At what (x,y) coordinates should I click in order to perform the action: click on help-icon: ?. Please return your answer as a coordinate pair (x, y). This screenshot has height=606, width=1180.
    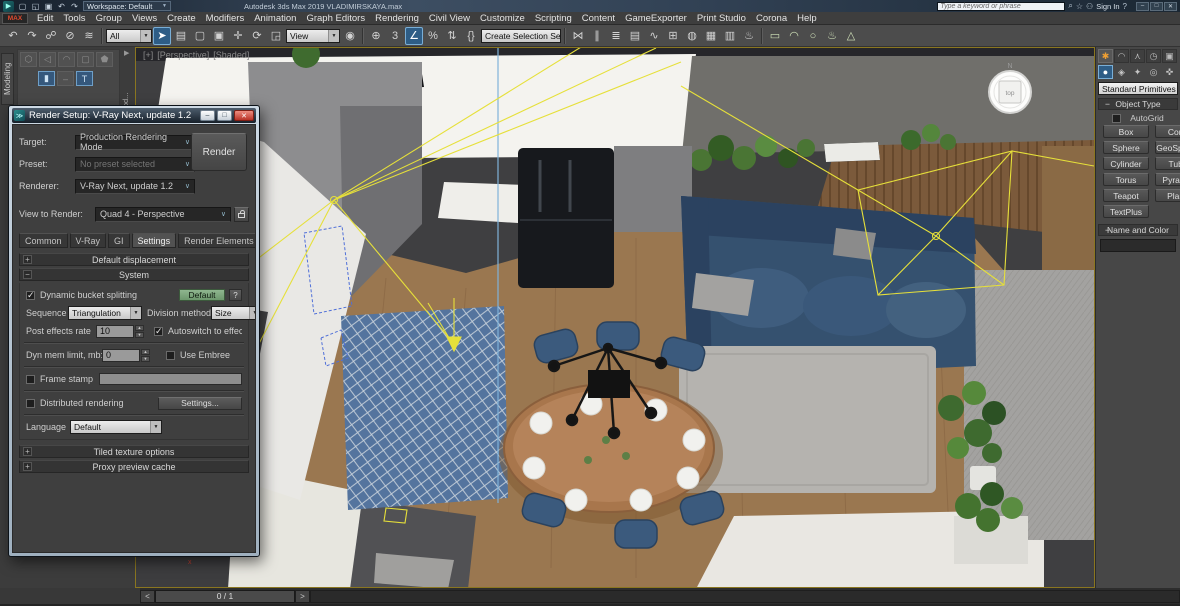
    Looking at the image, I should click on (1125, 6).